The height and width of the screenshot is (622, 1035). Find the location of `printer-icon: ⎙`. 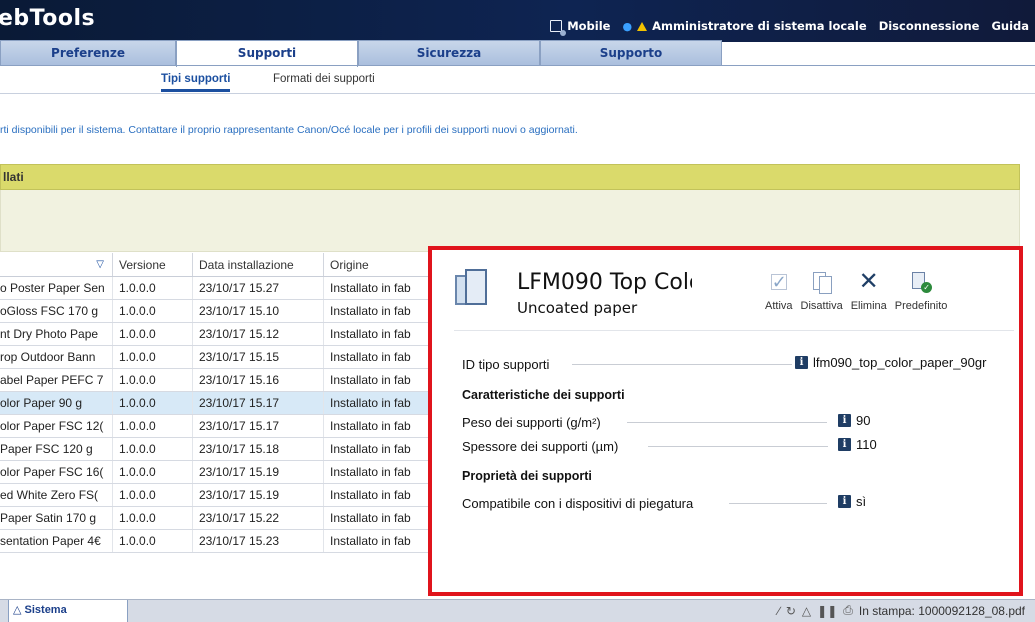

printer-icon: ⎙ is located at coordinates (848, 610).